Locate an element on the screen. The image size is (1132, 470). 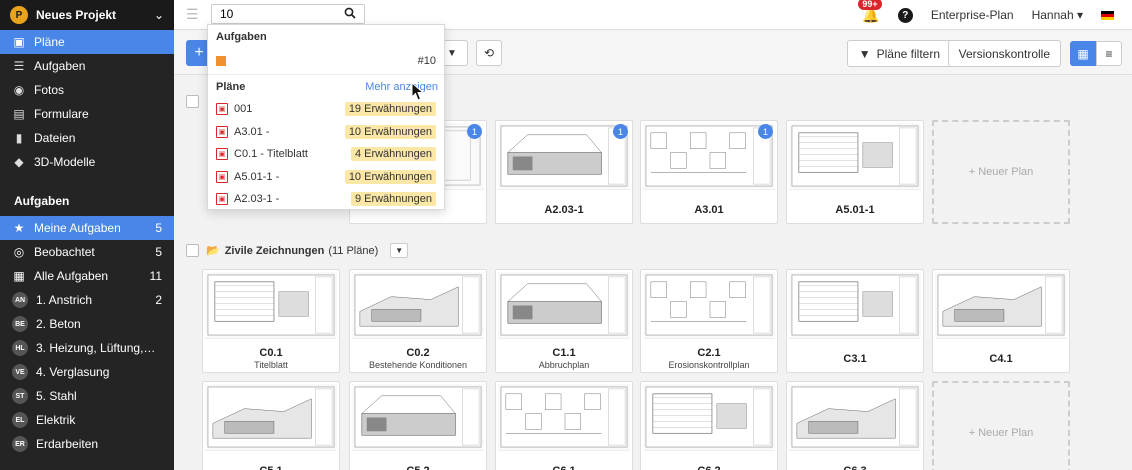
plan-icon: ▣ is located at coordinates (222, 199).